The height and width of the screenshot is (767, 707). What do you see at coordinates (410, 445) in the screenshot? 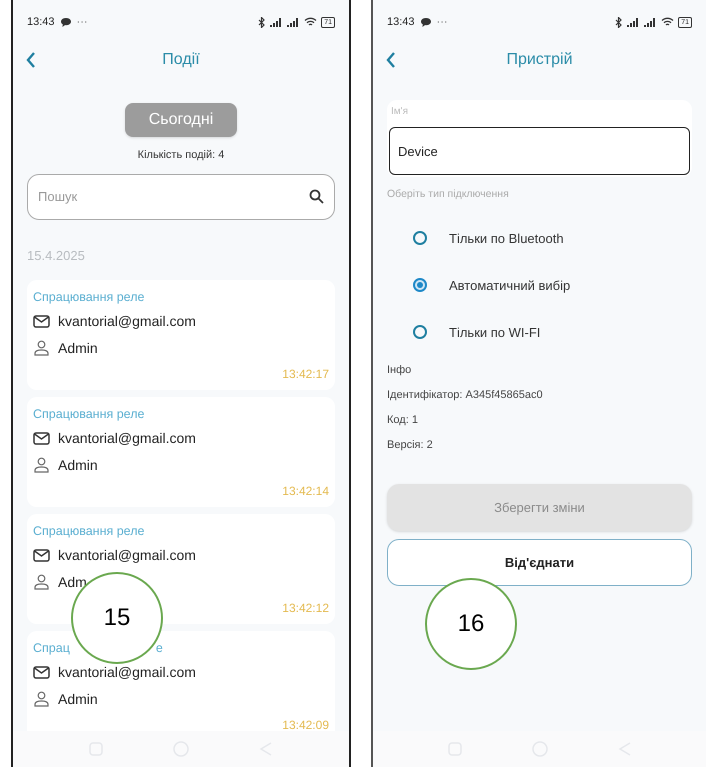
I see `info-text: Версія: 2` at bounding box center [410, 445].